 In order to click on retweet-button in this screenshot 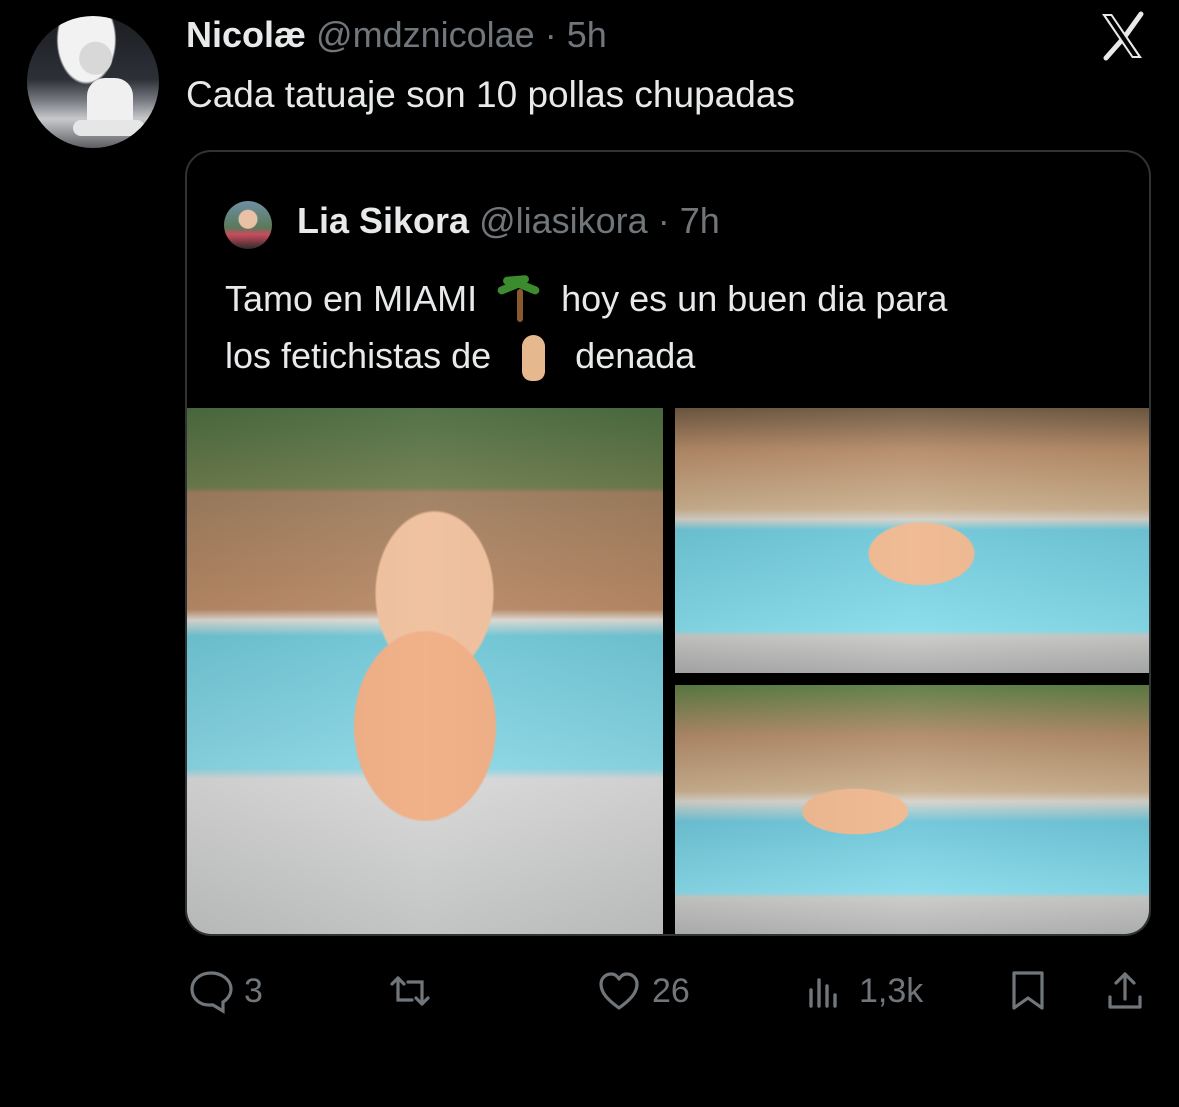, I will do `click(415, 991)`.